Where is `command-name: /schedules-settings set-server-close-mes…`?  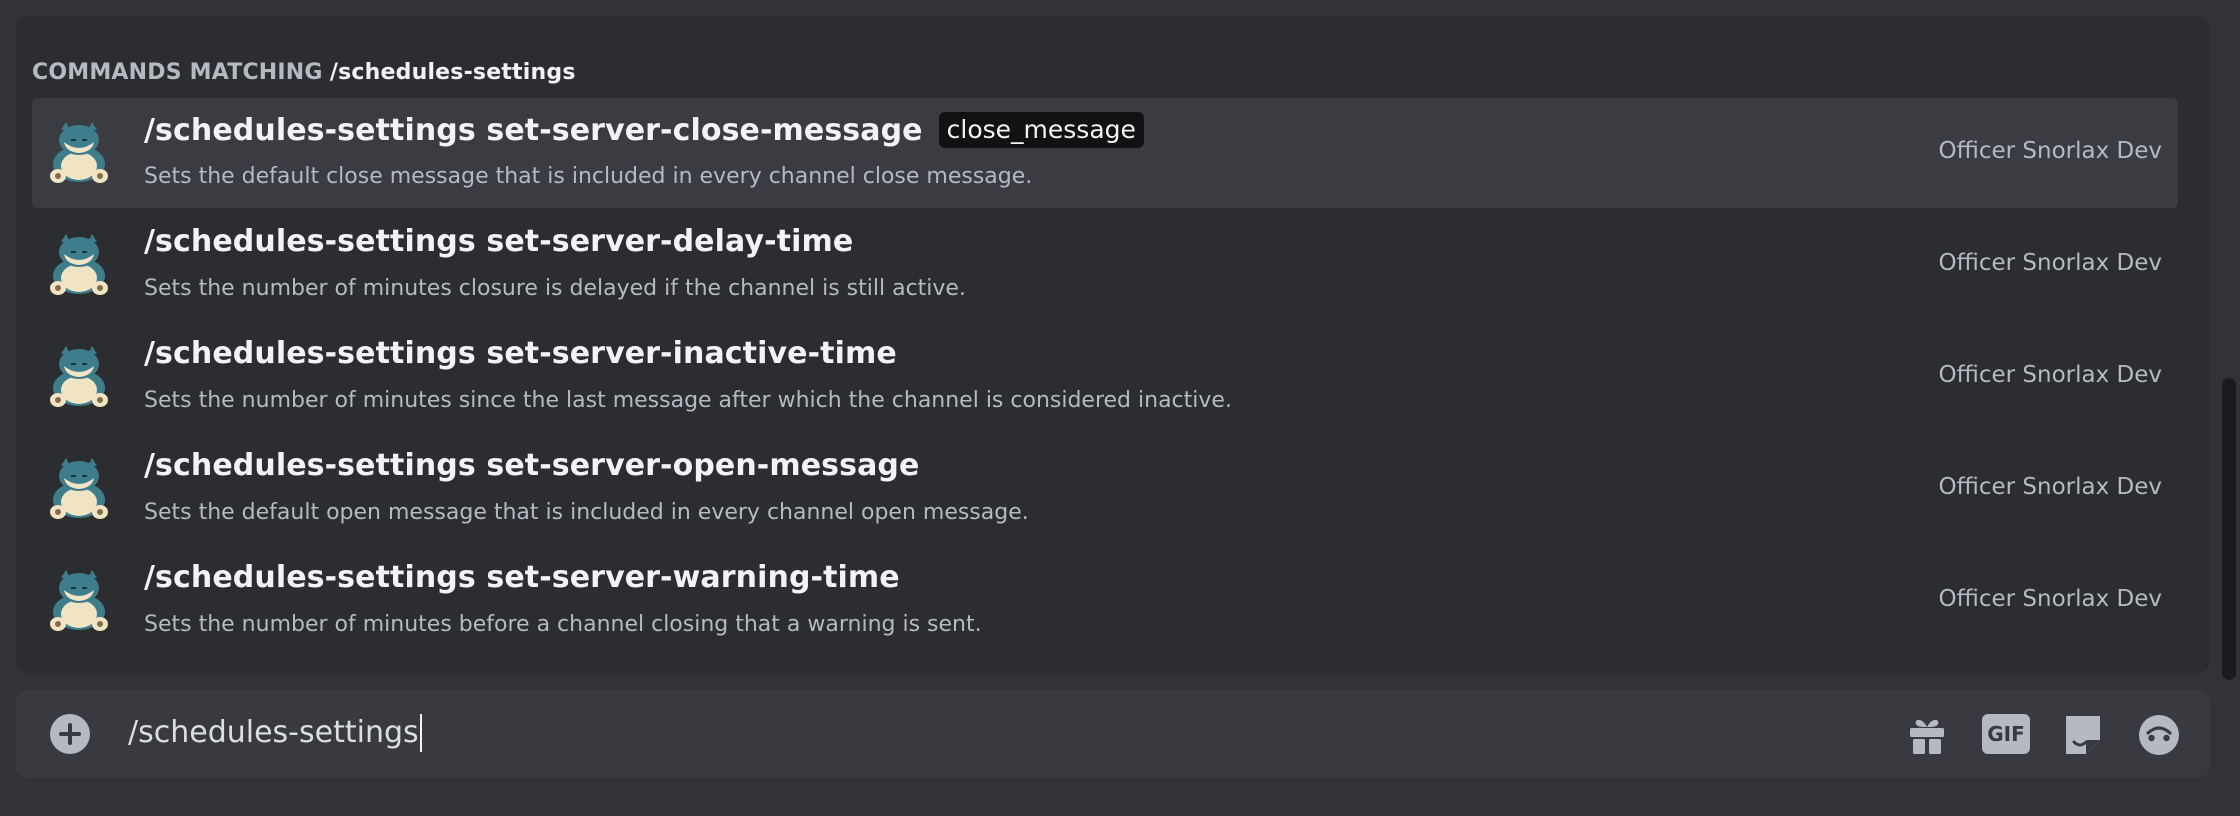
command-name: /schedules-settings set-server-close-mes… is located at coordinates (533, 130).